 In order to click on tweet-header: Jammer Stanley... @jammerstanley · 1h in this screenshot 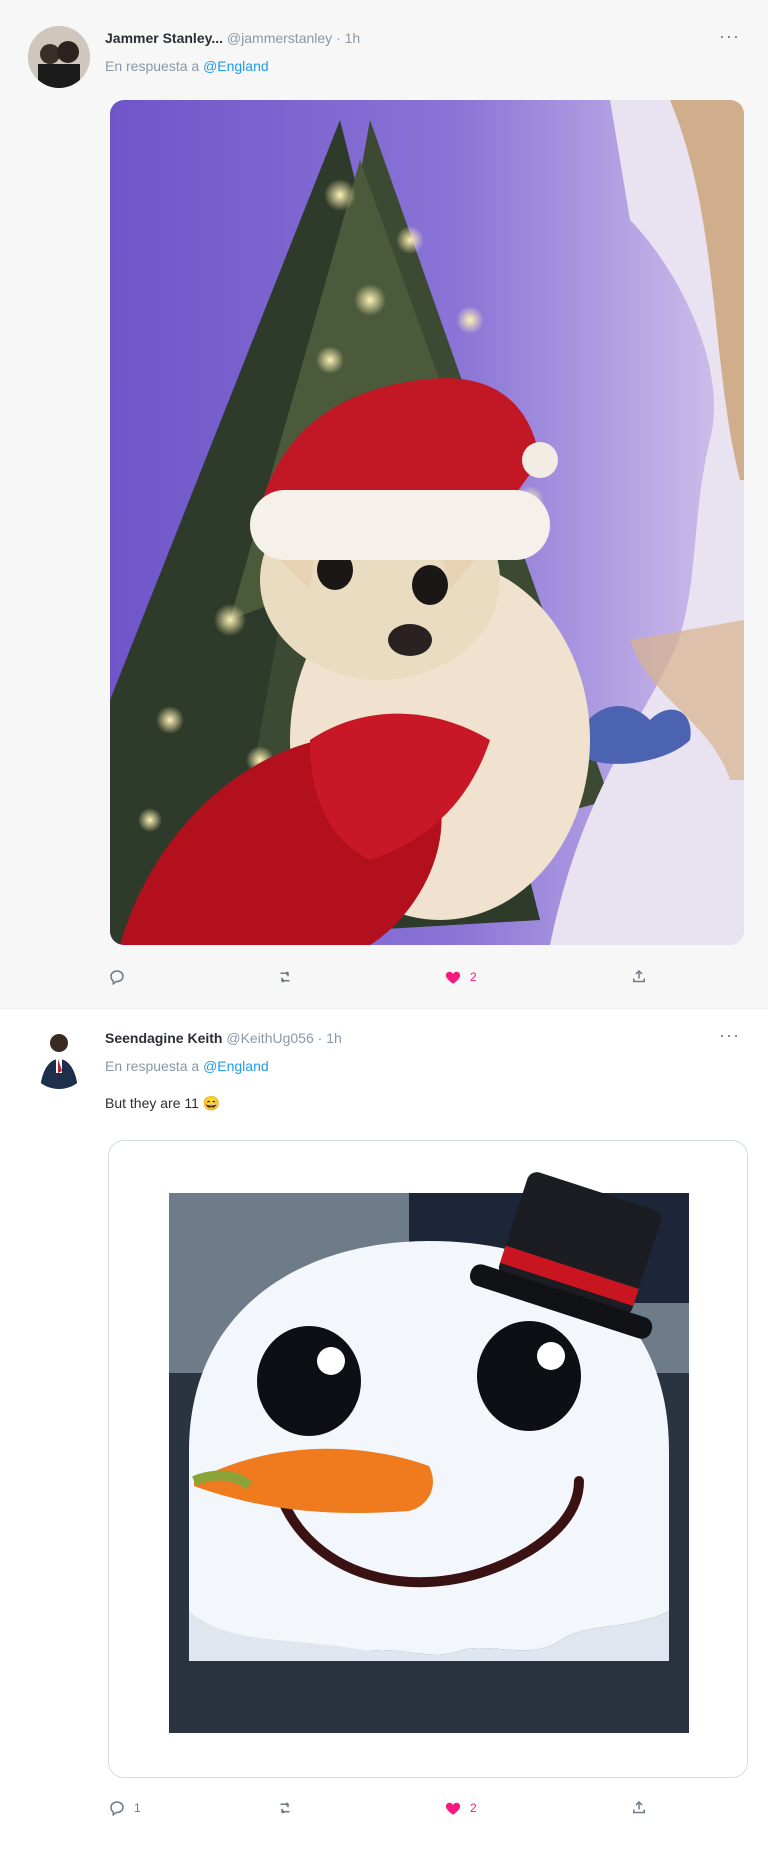, I will do `click(232, 38)`.